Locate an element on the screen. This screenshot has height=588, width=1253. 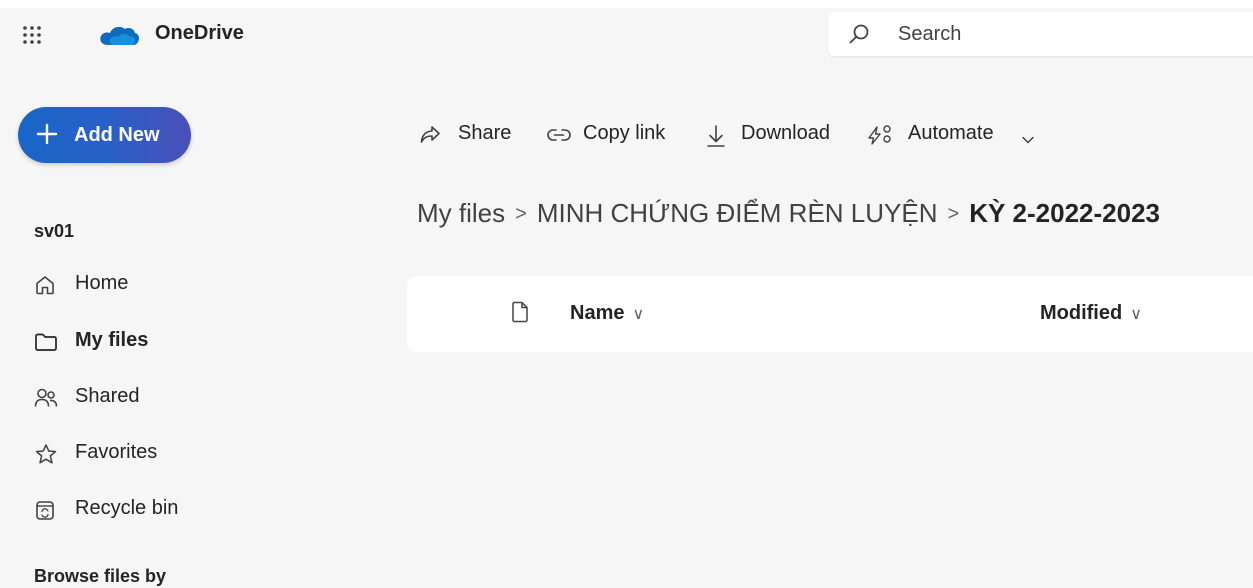
automate-button: Automate is located at coordinates (951, 135).